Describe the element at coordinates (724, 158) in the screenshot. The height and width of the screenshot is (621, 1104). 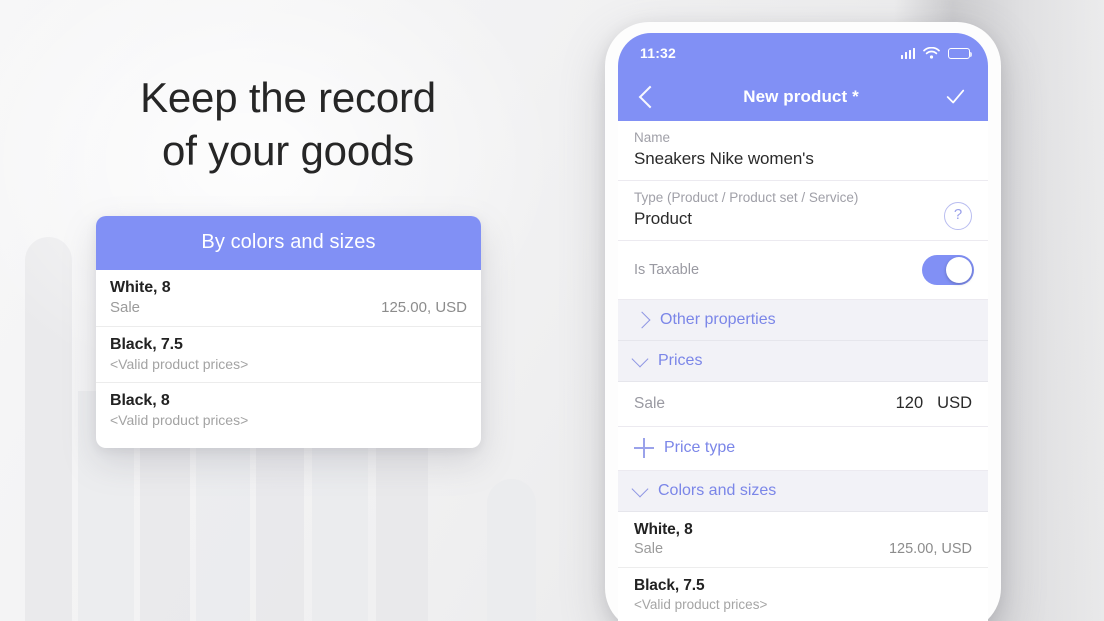
I see `name-field-value: Sneakers Nike women's` at that location.